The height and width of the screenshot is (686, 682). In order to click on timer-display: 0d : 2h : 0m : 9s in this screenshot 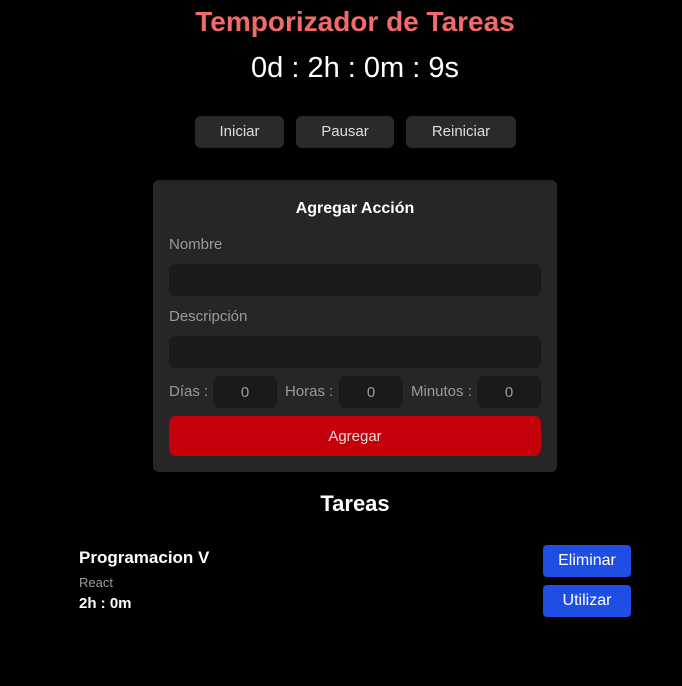, I will do `click(355, 68)`.